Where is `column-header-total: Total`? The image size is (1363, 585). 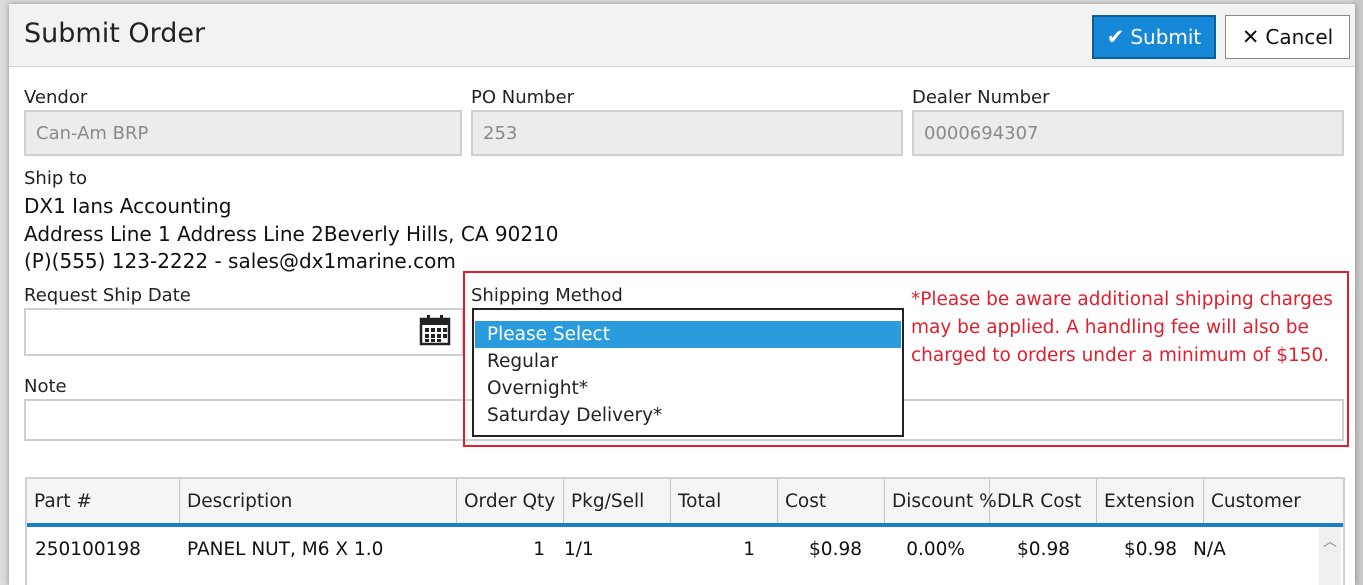 column-header-total: Total is located at coordinates (724, 501).